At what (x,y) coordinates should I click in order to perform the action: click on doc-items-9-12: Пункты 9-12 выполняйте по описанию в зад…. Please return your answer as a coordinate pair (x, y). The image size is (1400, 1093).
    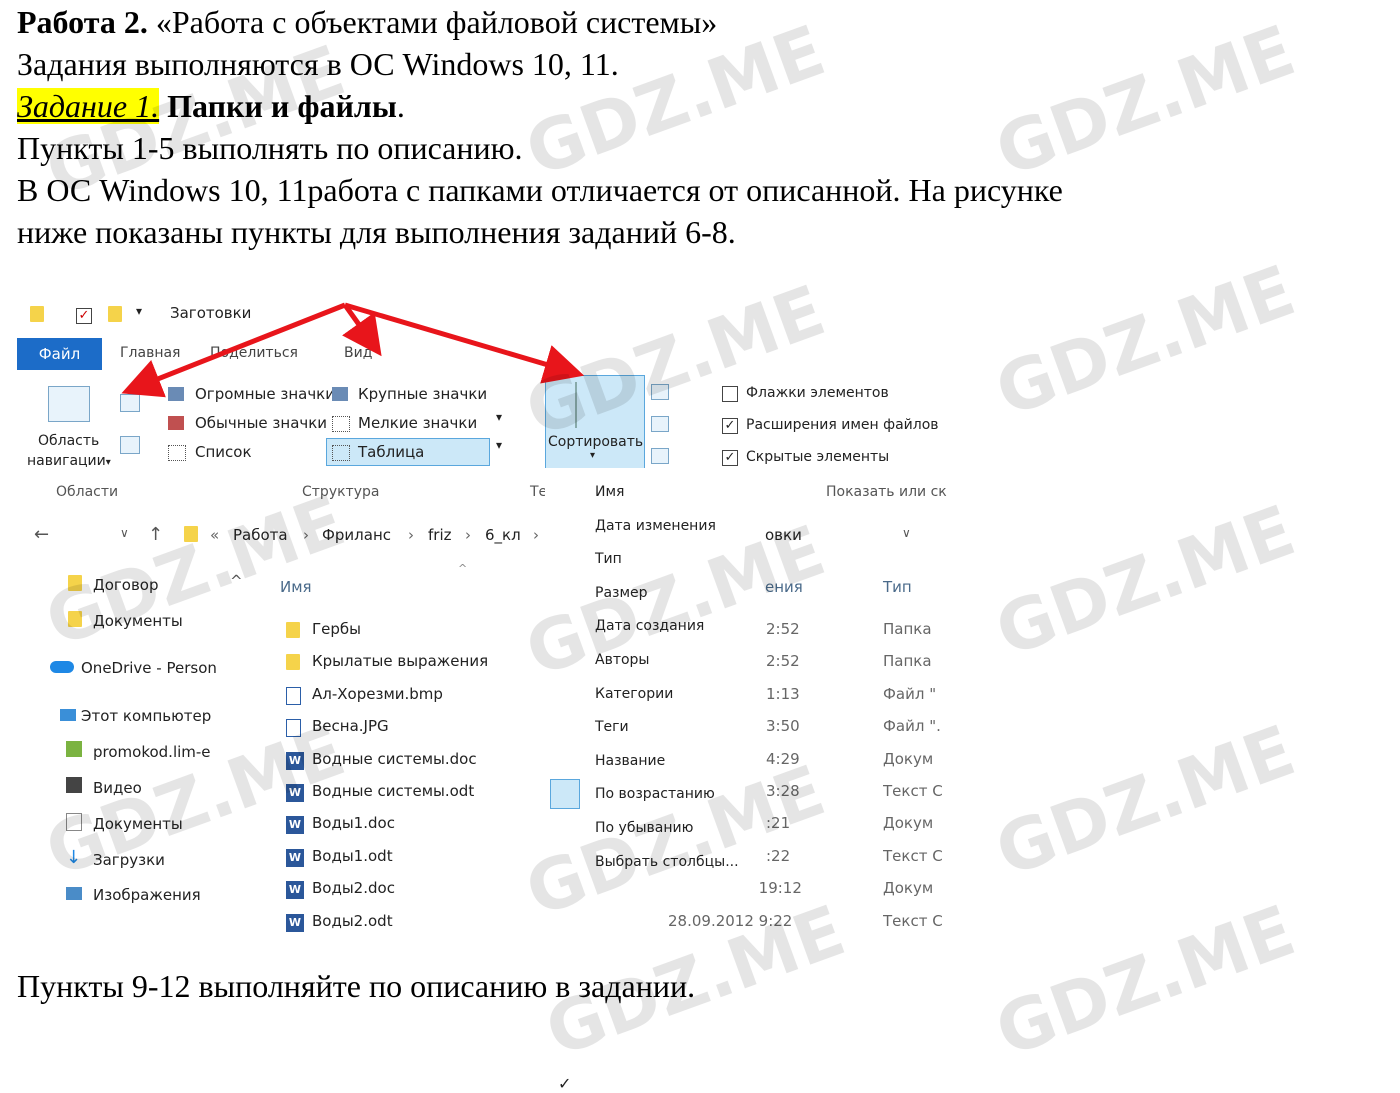
    Looking at the image, I should click on (356, 986).